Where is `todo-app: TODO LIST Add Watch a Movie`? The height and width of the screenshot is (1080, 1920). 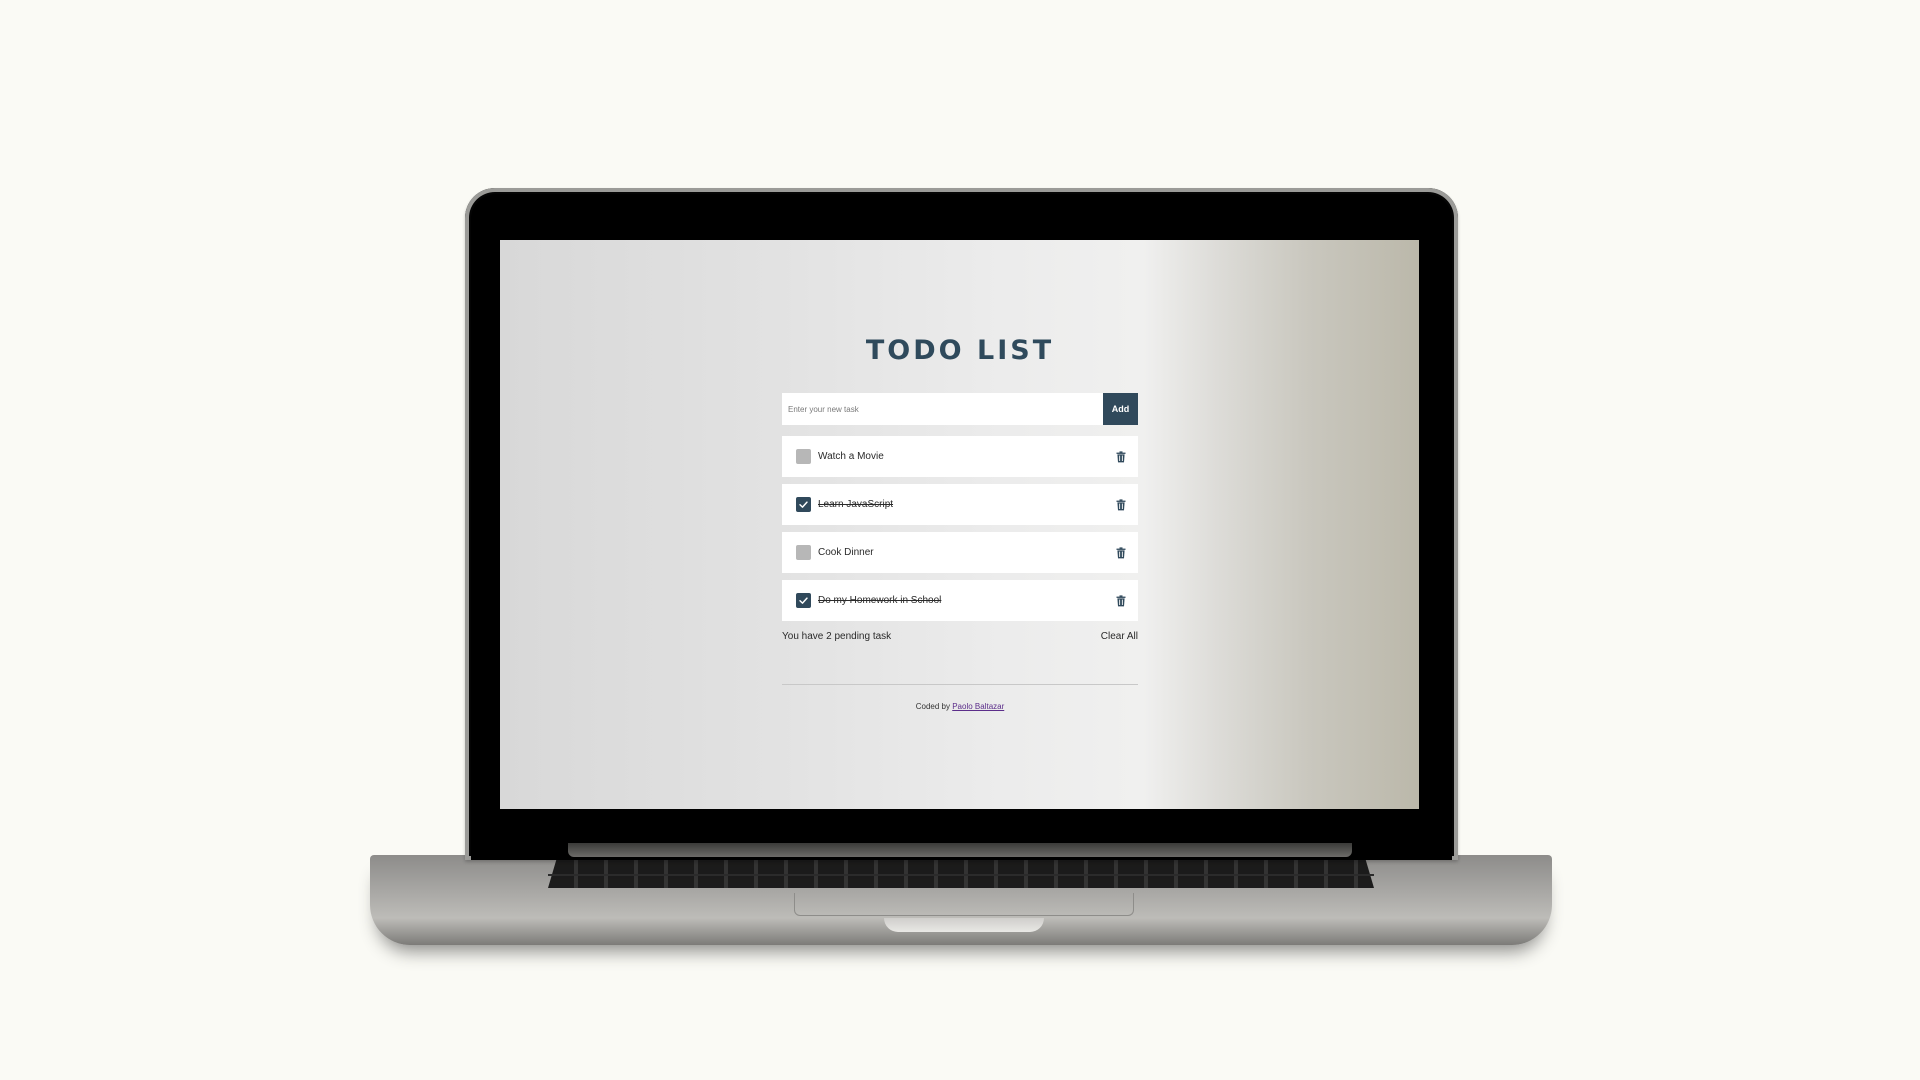 todo-app: TODO LIST Add Watch a Movie is located at coordinates (960, 521).